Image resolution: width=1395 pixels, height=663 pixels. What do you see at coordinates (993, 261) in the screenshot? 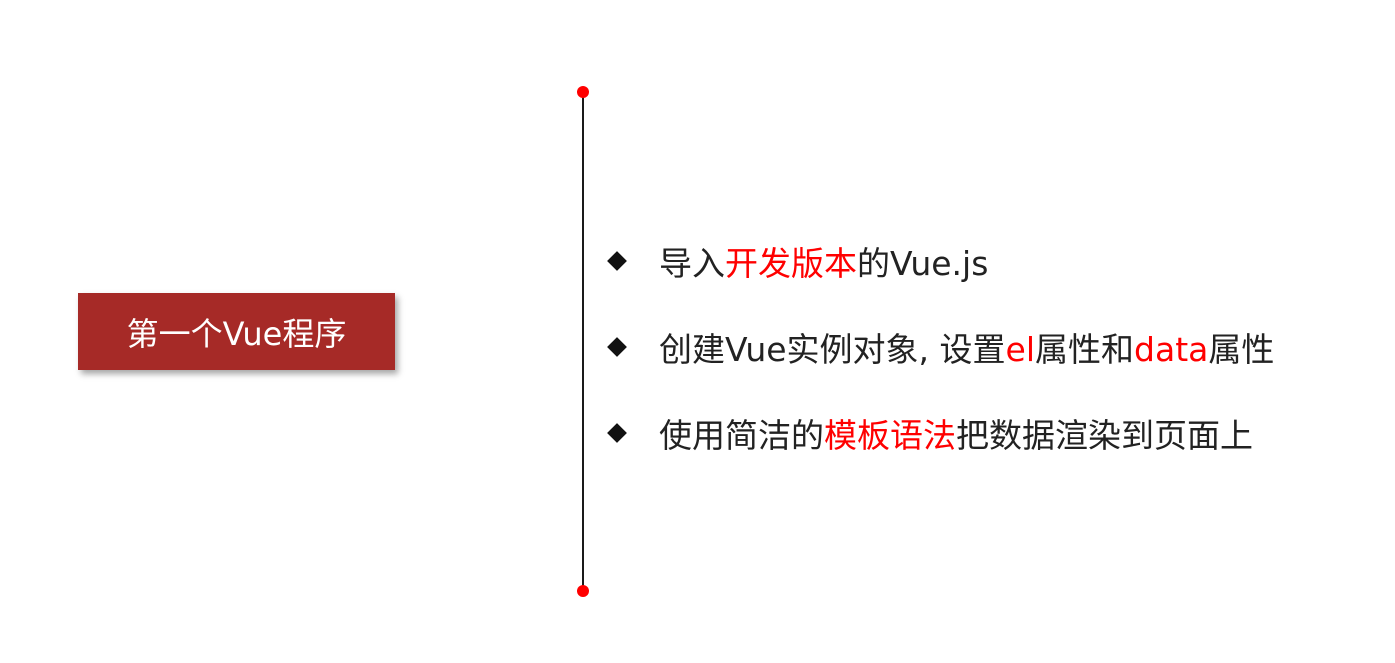
I see `bullet-item-1: 导入开发版本的Vue.js` at bounding box center [993, 261].